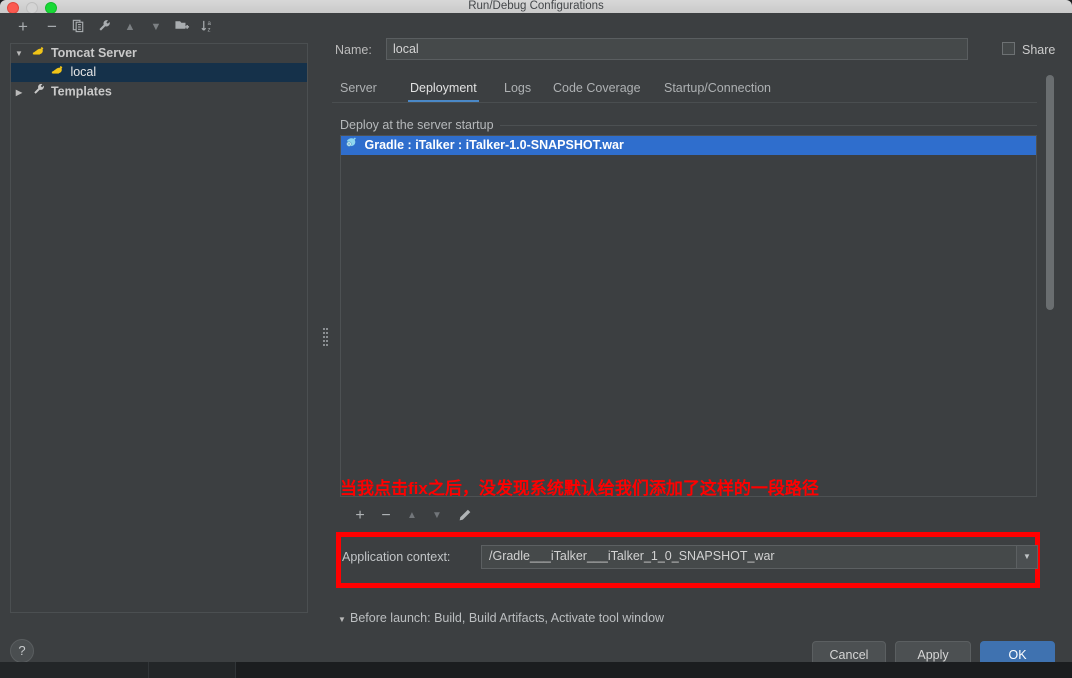 The image size is (1072, 678). Describe the element at coordinates (464, 516) in the screenshot. I see `edit-artifact-icon` at that location.